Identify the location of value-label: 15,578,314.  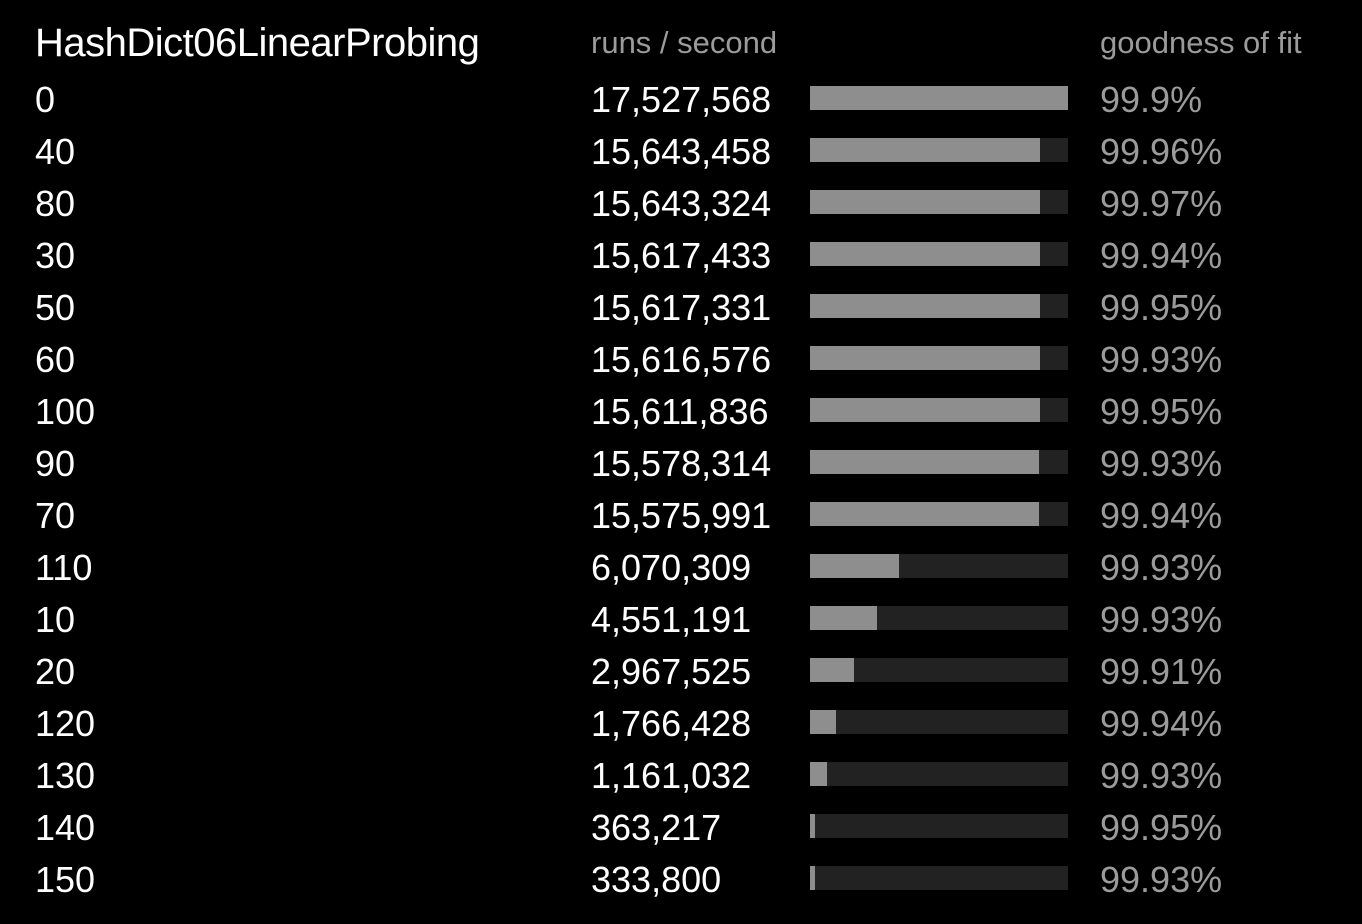
(681, 463).